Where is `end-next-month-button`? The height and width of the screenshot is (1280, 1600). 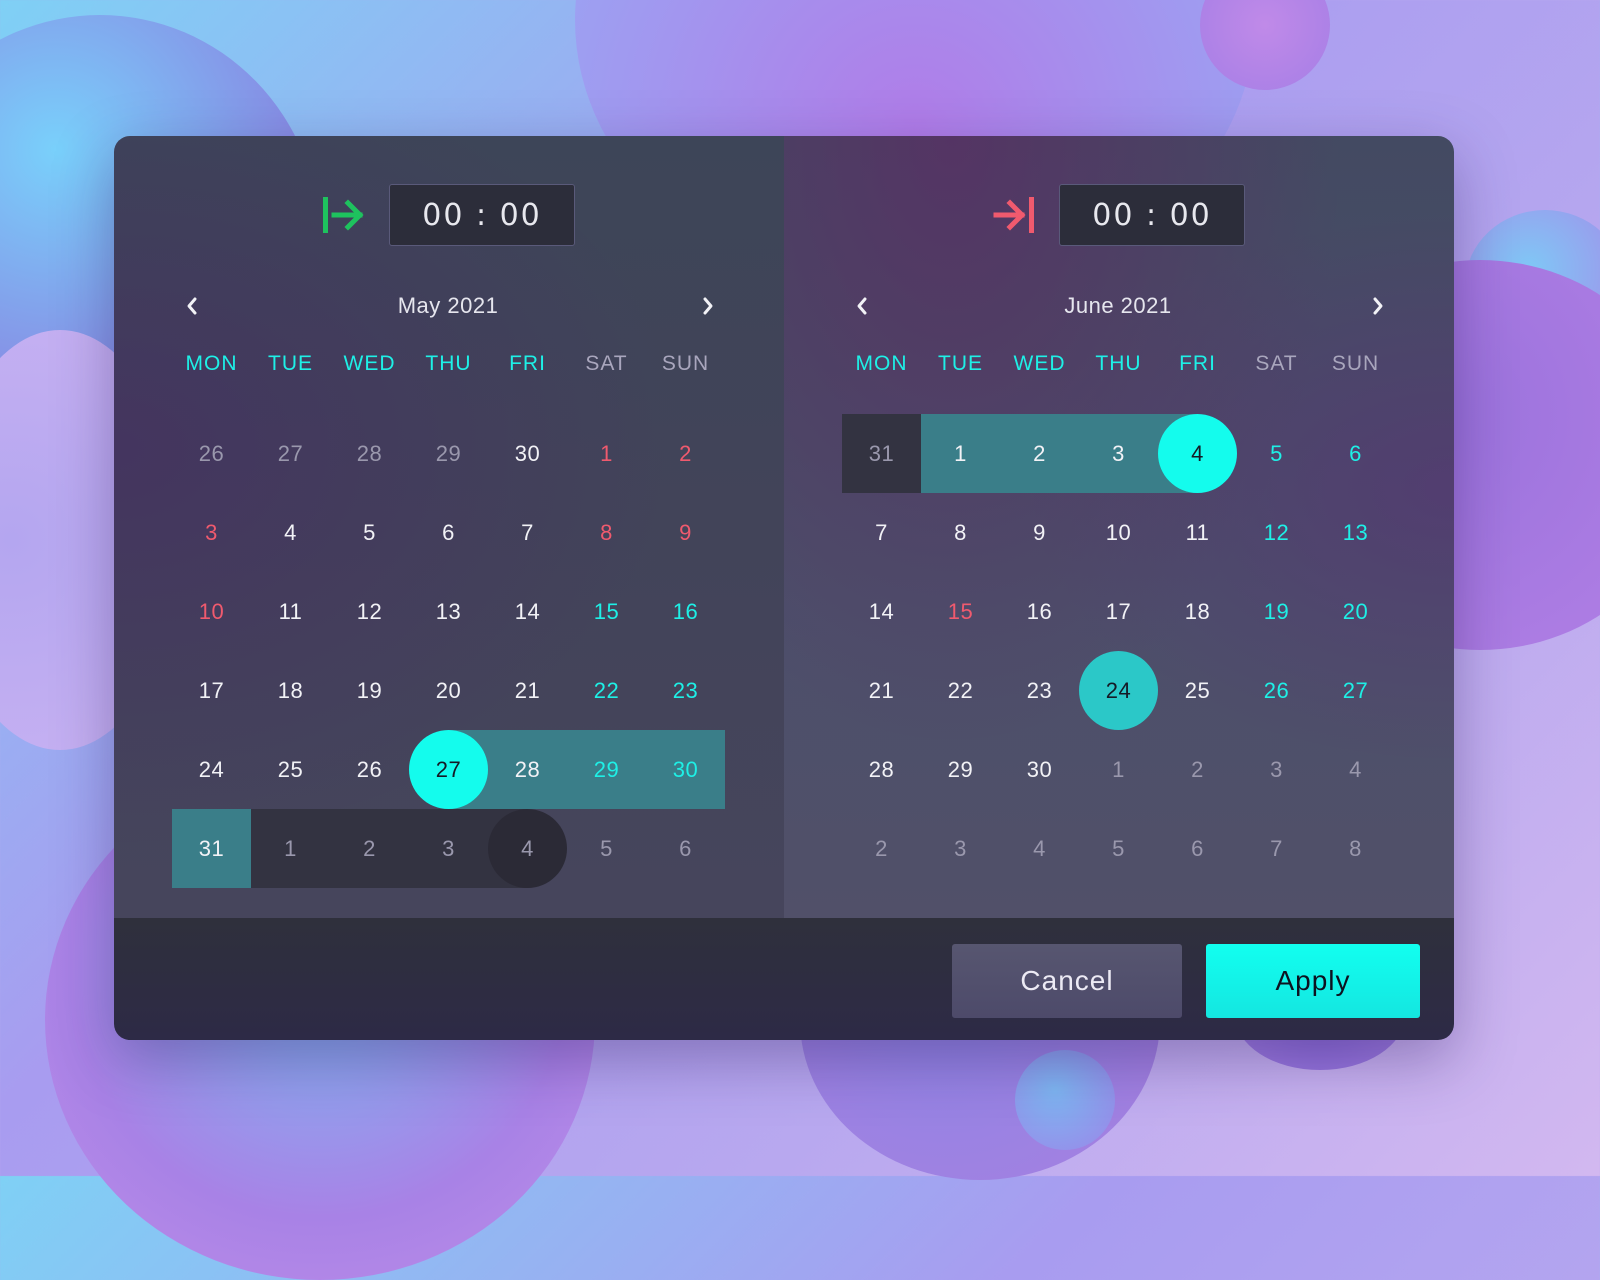 end-next-month-button is located at coordinates (1378, 306).